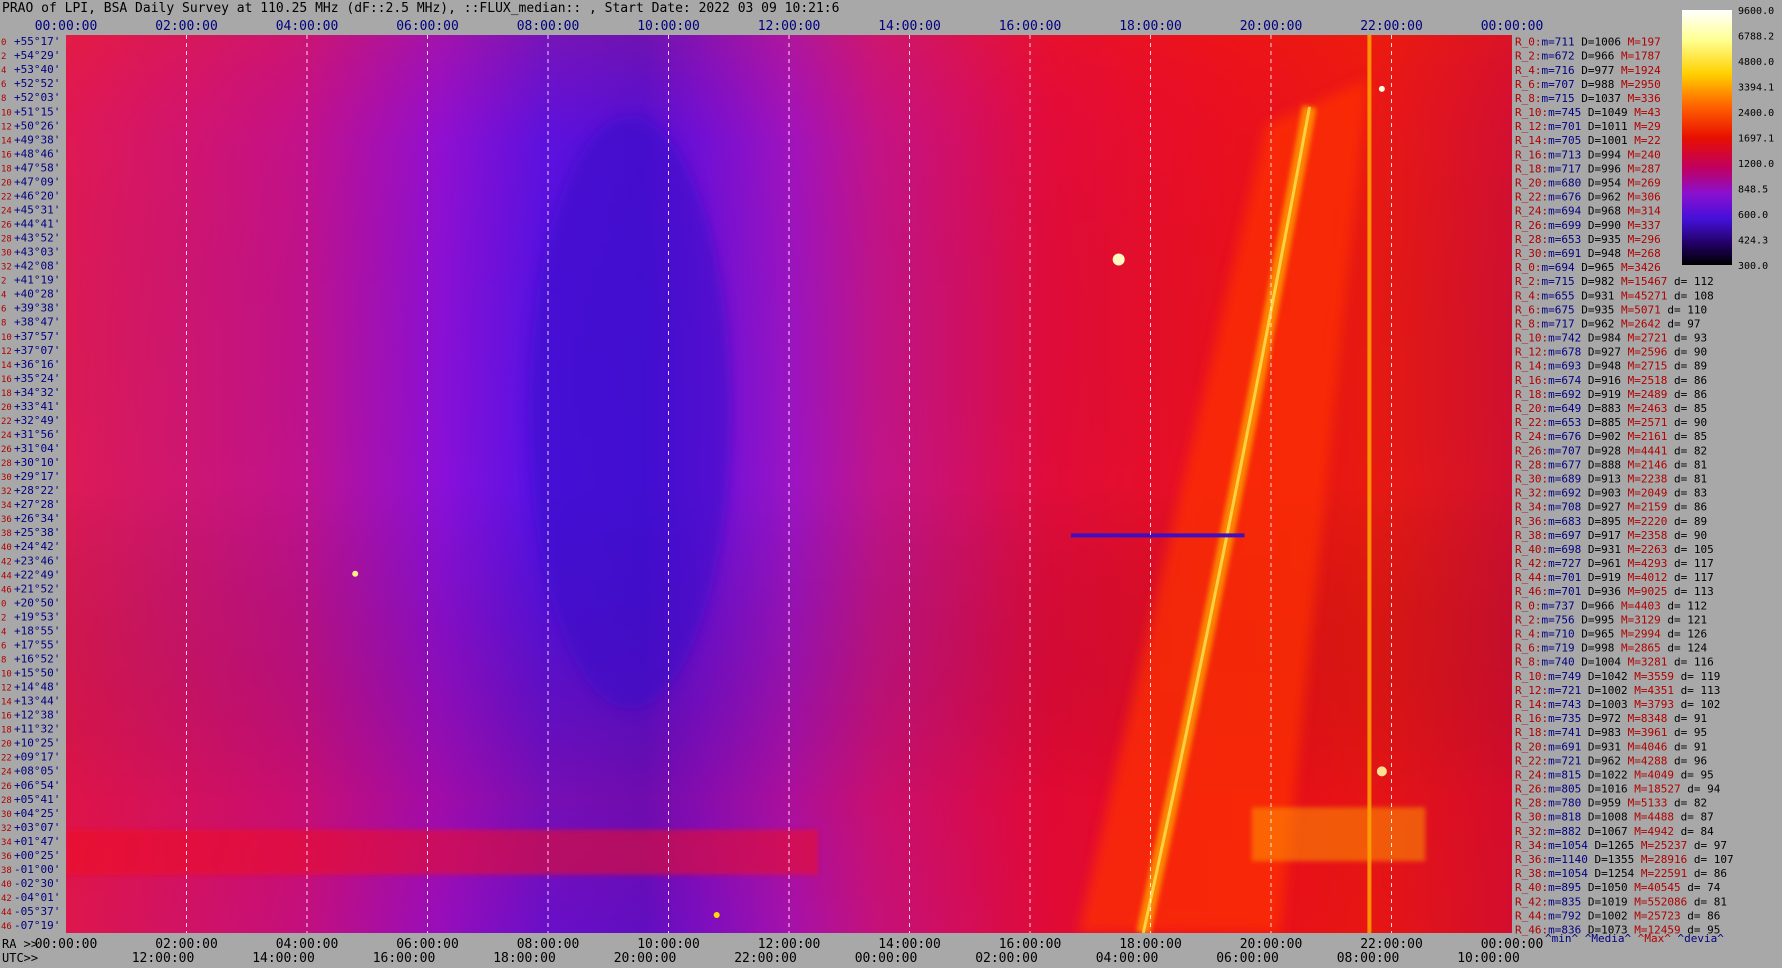  Describe the element at coordinates (1531, 746) in the screenshot. I see `stats-region: R_20:` at that location.